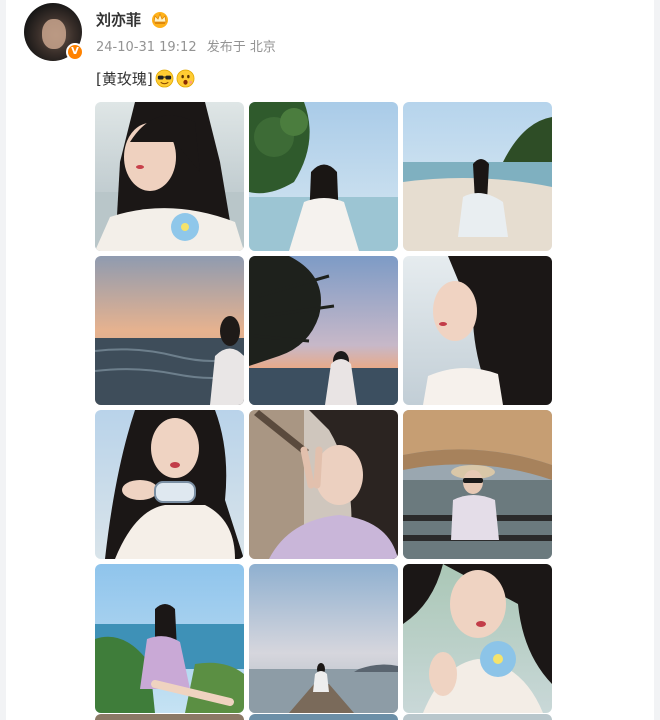  What do you see at coordinates (185, 78) in the screenshot?
I see `surprised-emoji-icon` at bounding box center [185, 78].